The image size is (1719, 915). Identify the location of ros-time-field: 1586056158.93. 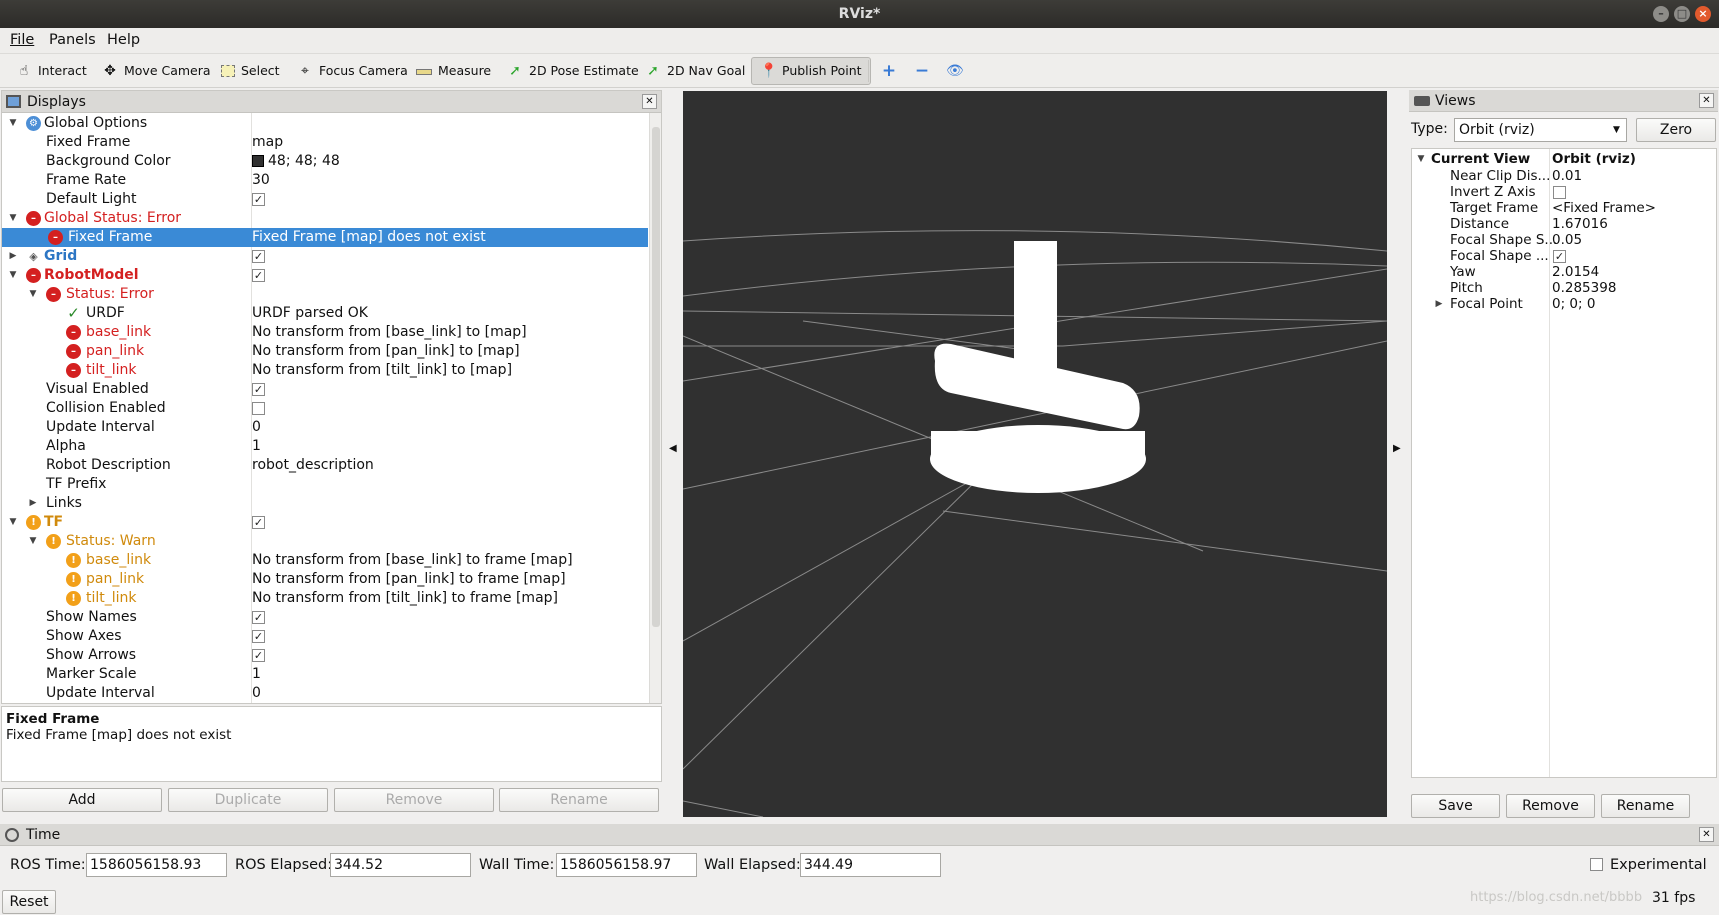
(156, 865).